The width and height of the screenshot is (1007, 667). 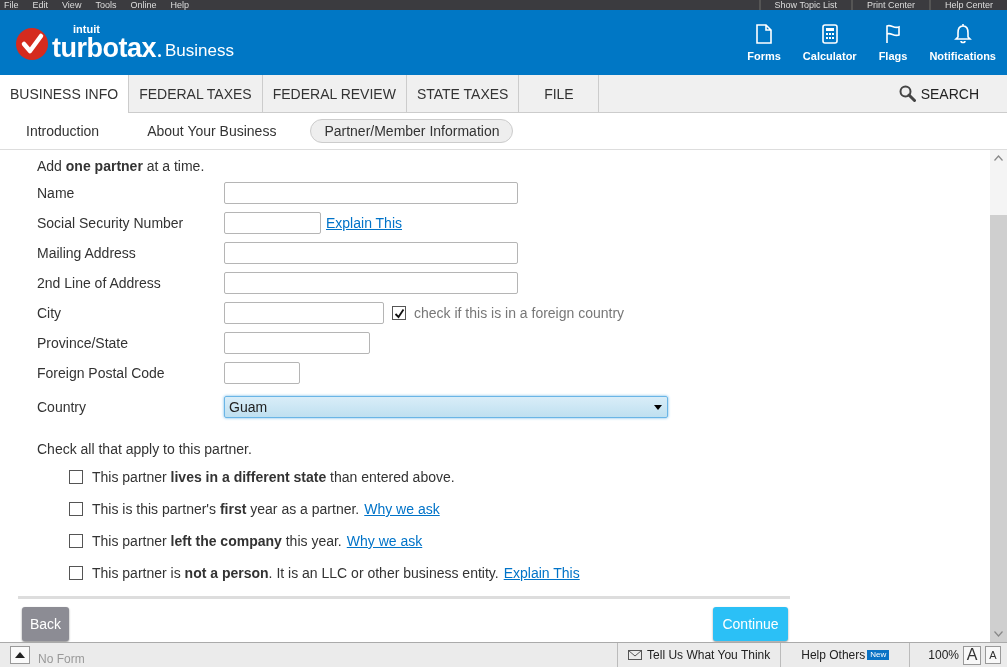 I want to click on checkbox-label: check if this is in a foreign country, so click(x=519, y=313).